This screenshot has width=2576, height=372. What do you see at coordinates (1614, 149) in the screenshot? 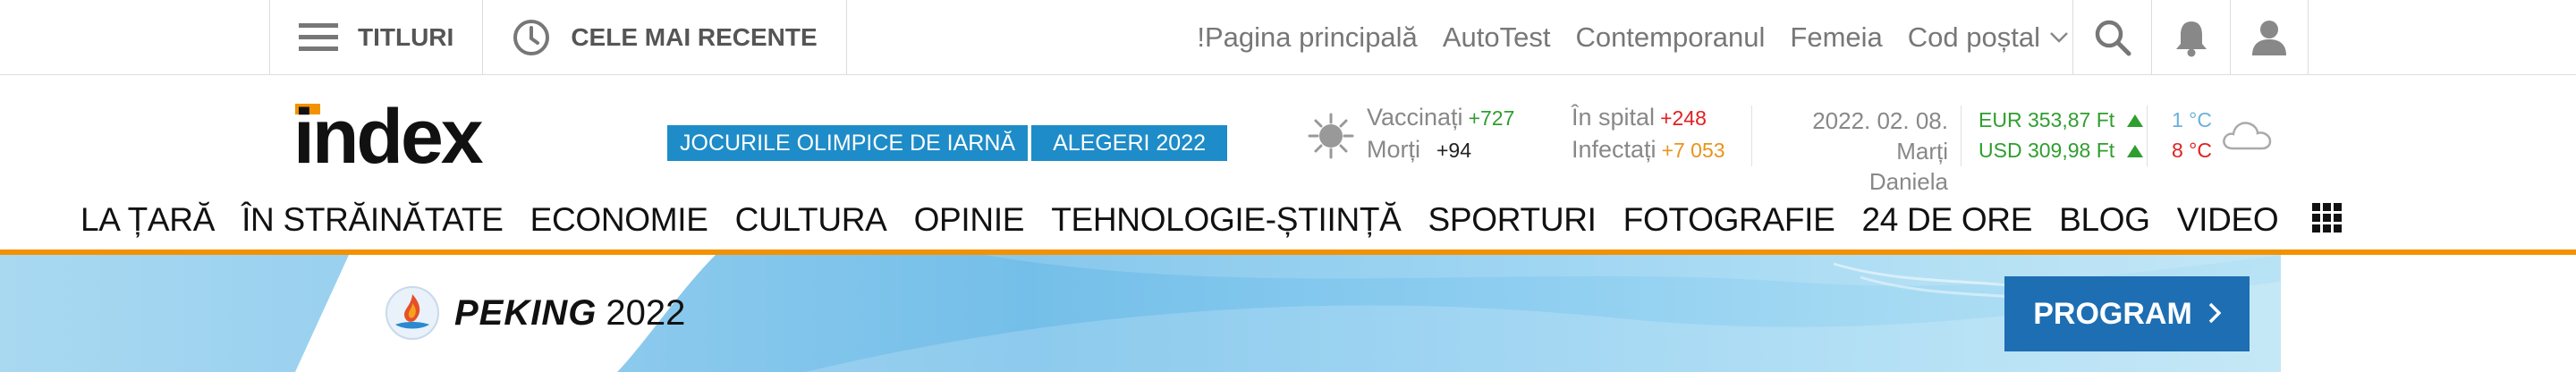
I see `infected-label: Infectați` at bounding box center [1614, 149].